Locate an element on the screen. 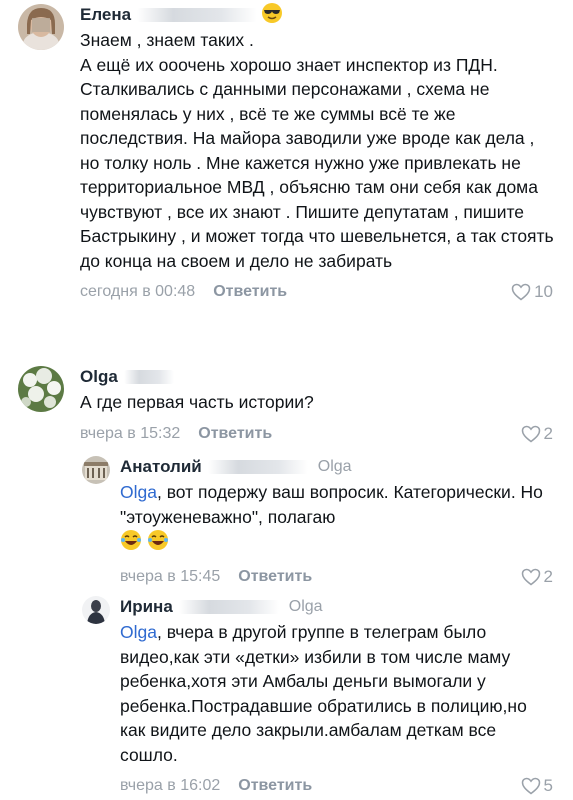 This screenshot has width=573, height=800. building-photo-icon is located at coordinates (96, 470).